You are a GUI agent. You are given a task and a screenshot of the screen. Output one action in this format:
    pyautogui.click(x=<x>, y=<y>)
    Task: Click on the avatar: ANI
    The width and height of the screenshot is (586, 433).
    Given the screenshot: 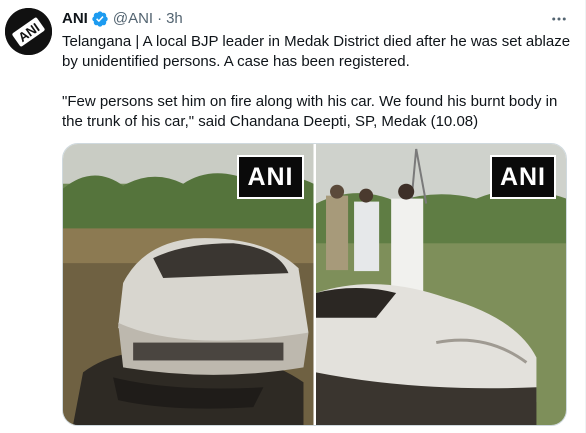 What is the action you would take?
    pyautogui.click(x=28, y=31)
    